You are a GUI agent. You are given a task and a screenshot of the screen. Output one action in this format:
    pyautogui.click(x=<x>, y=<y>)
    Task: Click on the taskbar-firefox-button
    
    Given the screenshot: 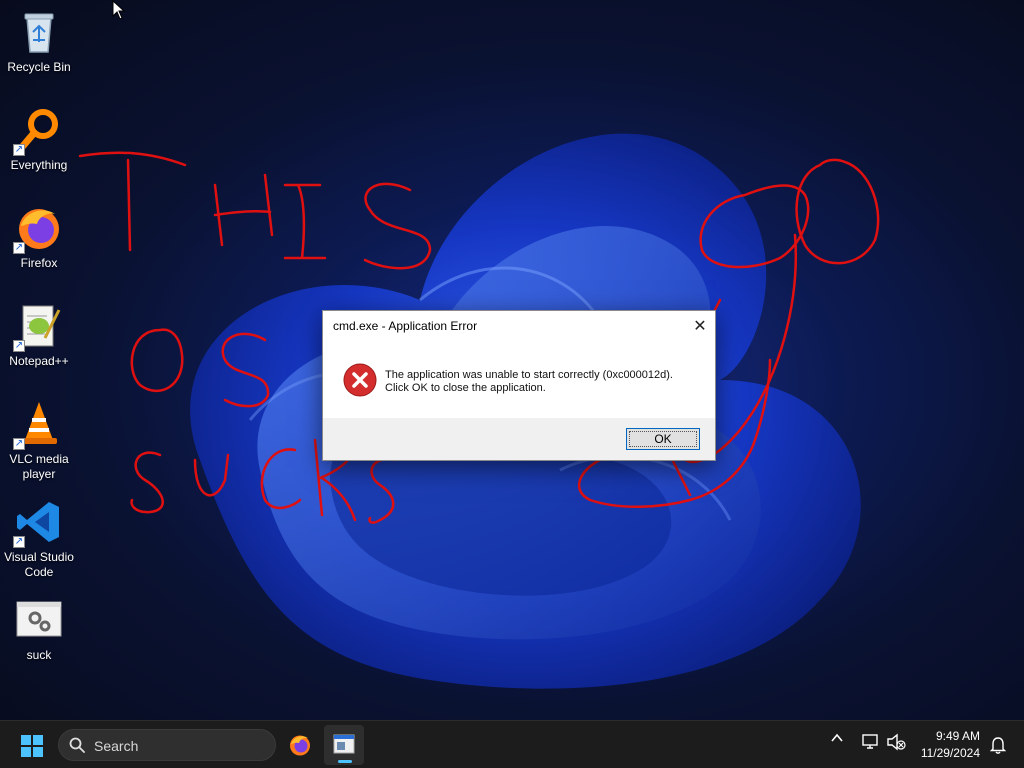 What is the action you would take?
    pyautogui.click(x=300, y=745)
    